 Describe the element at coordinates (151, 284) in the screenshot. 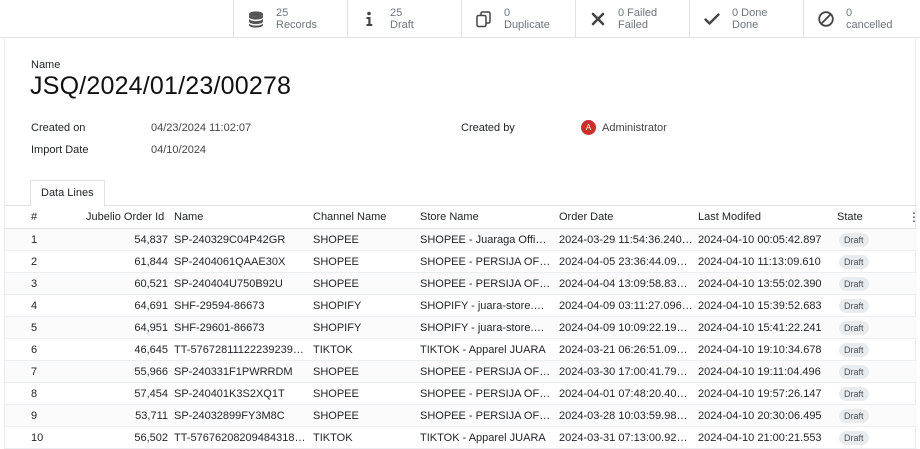

I see `order-id-cell: 60,521` at that location.